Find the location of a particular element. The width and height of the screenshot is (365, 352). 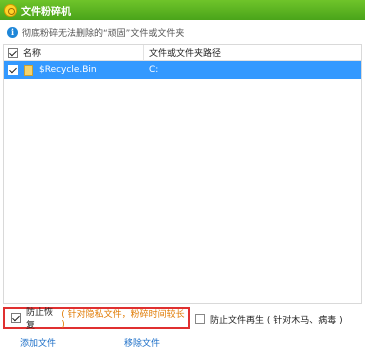

info-banner: i 彻底粉碎无法删除的“顽固”文件或文件夹 is located at coordinates (182, 32).